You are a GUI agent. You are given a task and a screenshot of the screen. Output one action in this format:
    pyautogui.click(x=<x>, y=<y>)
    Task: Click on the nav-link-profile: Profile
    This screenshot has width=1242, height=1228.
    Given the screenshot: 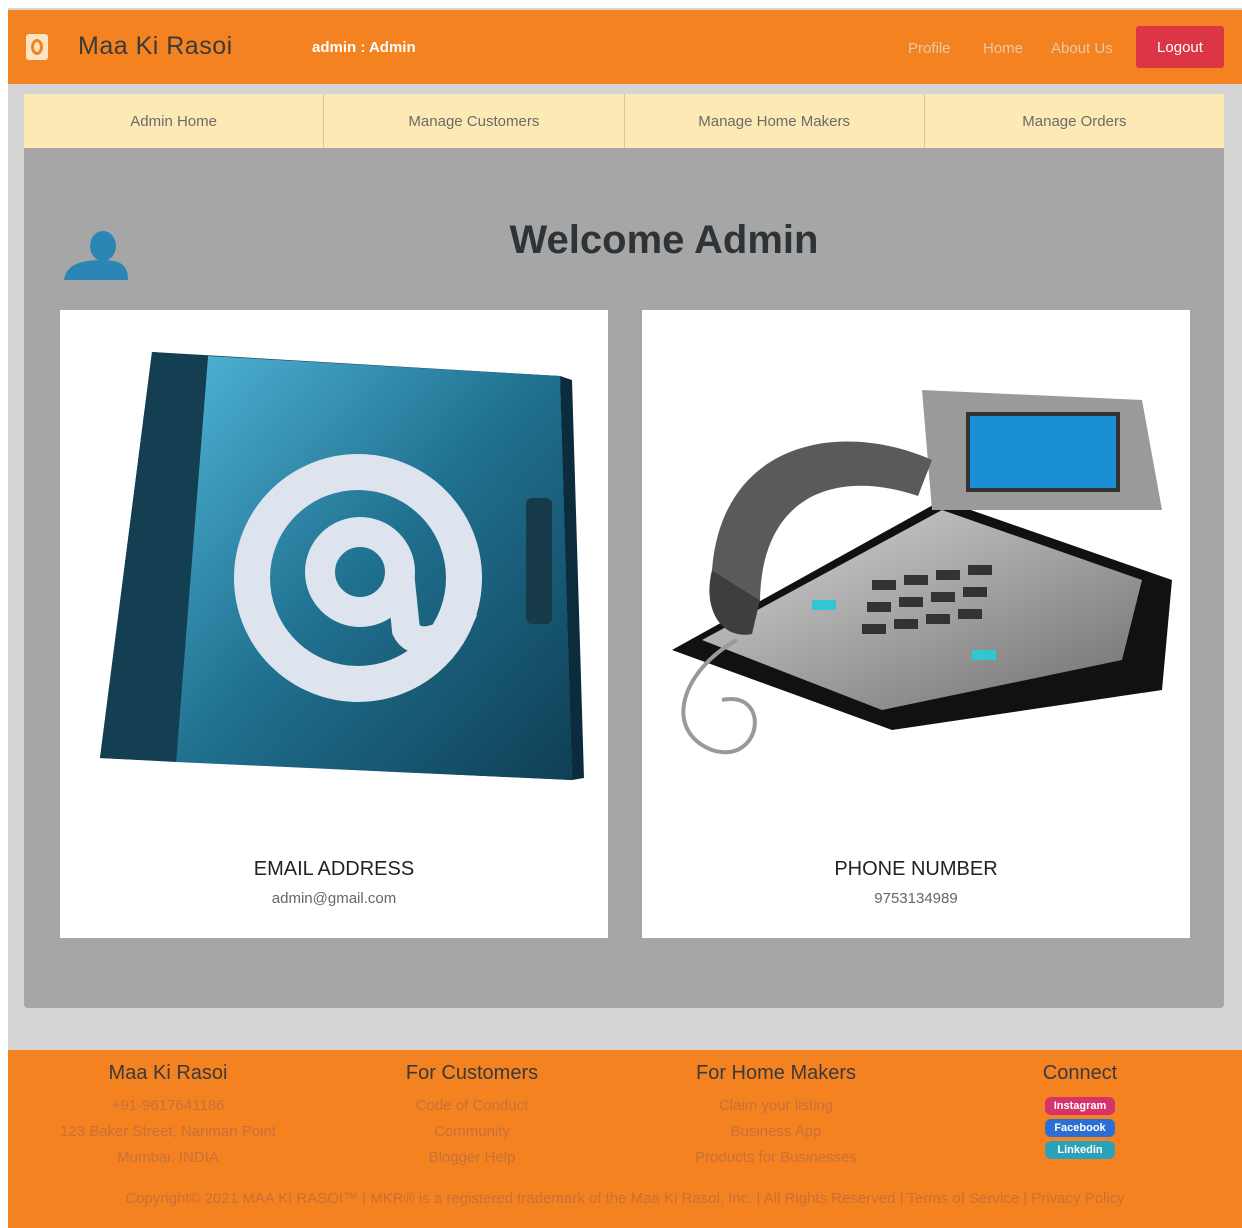 What is the action you would take?
    pyautogui.click(x=929, y=48)
    